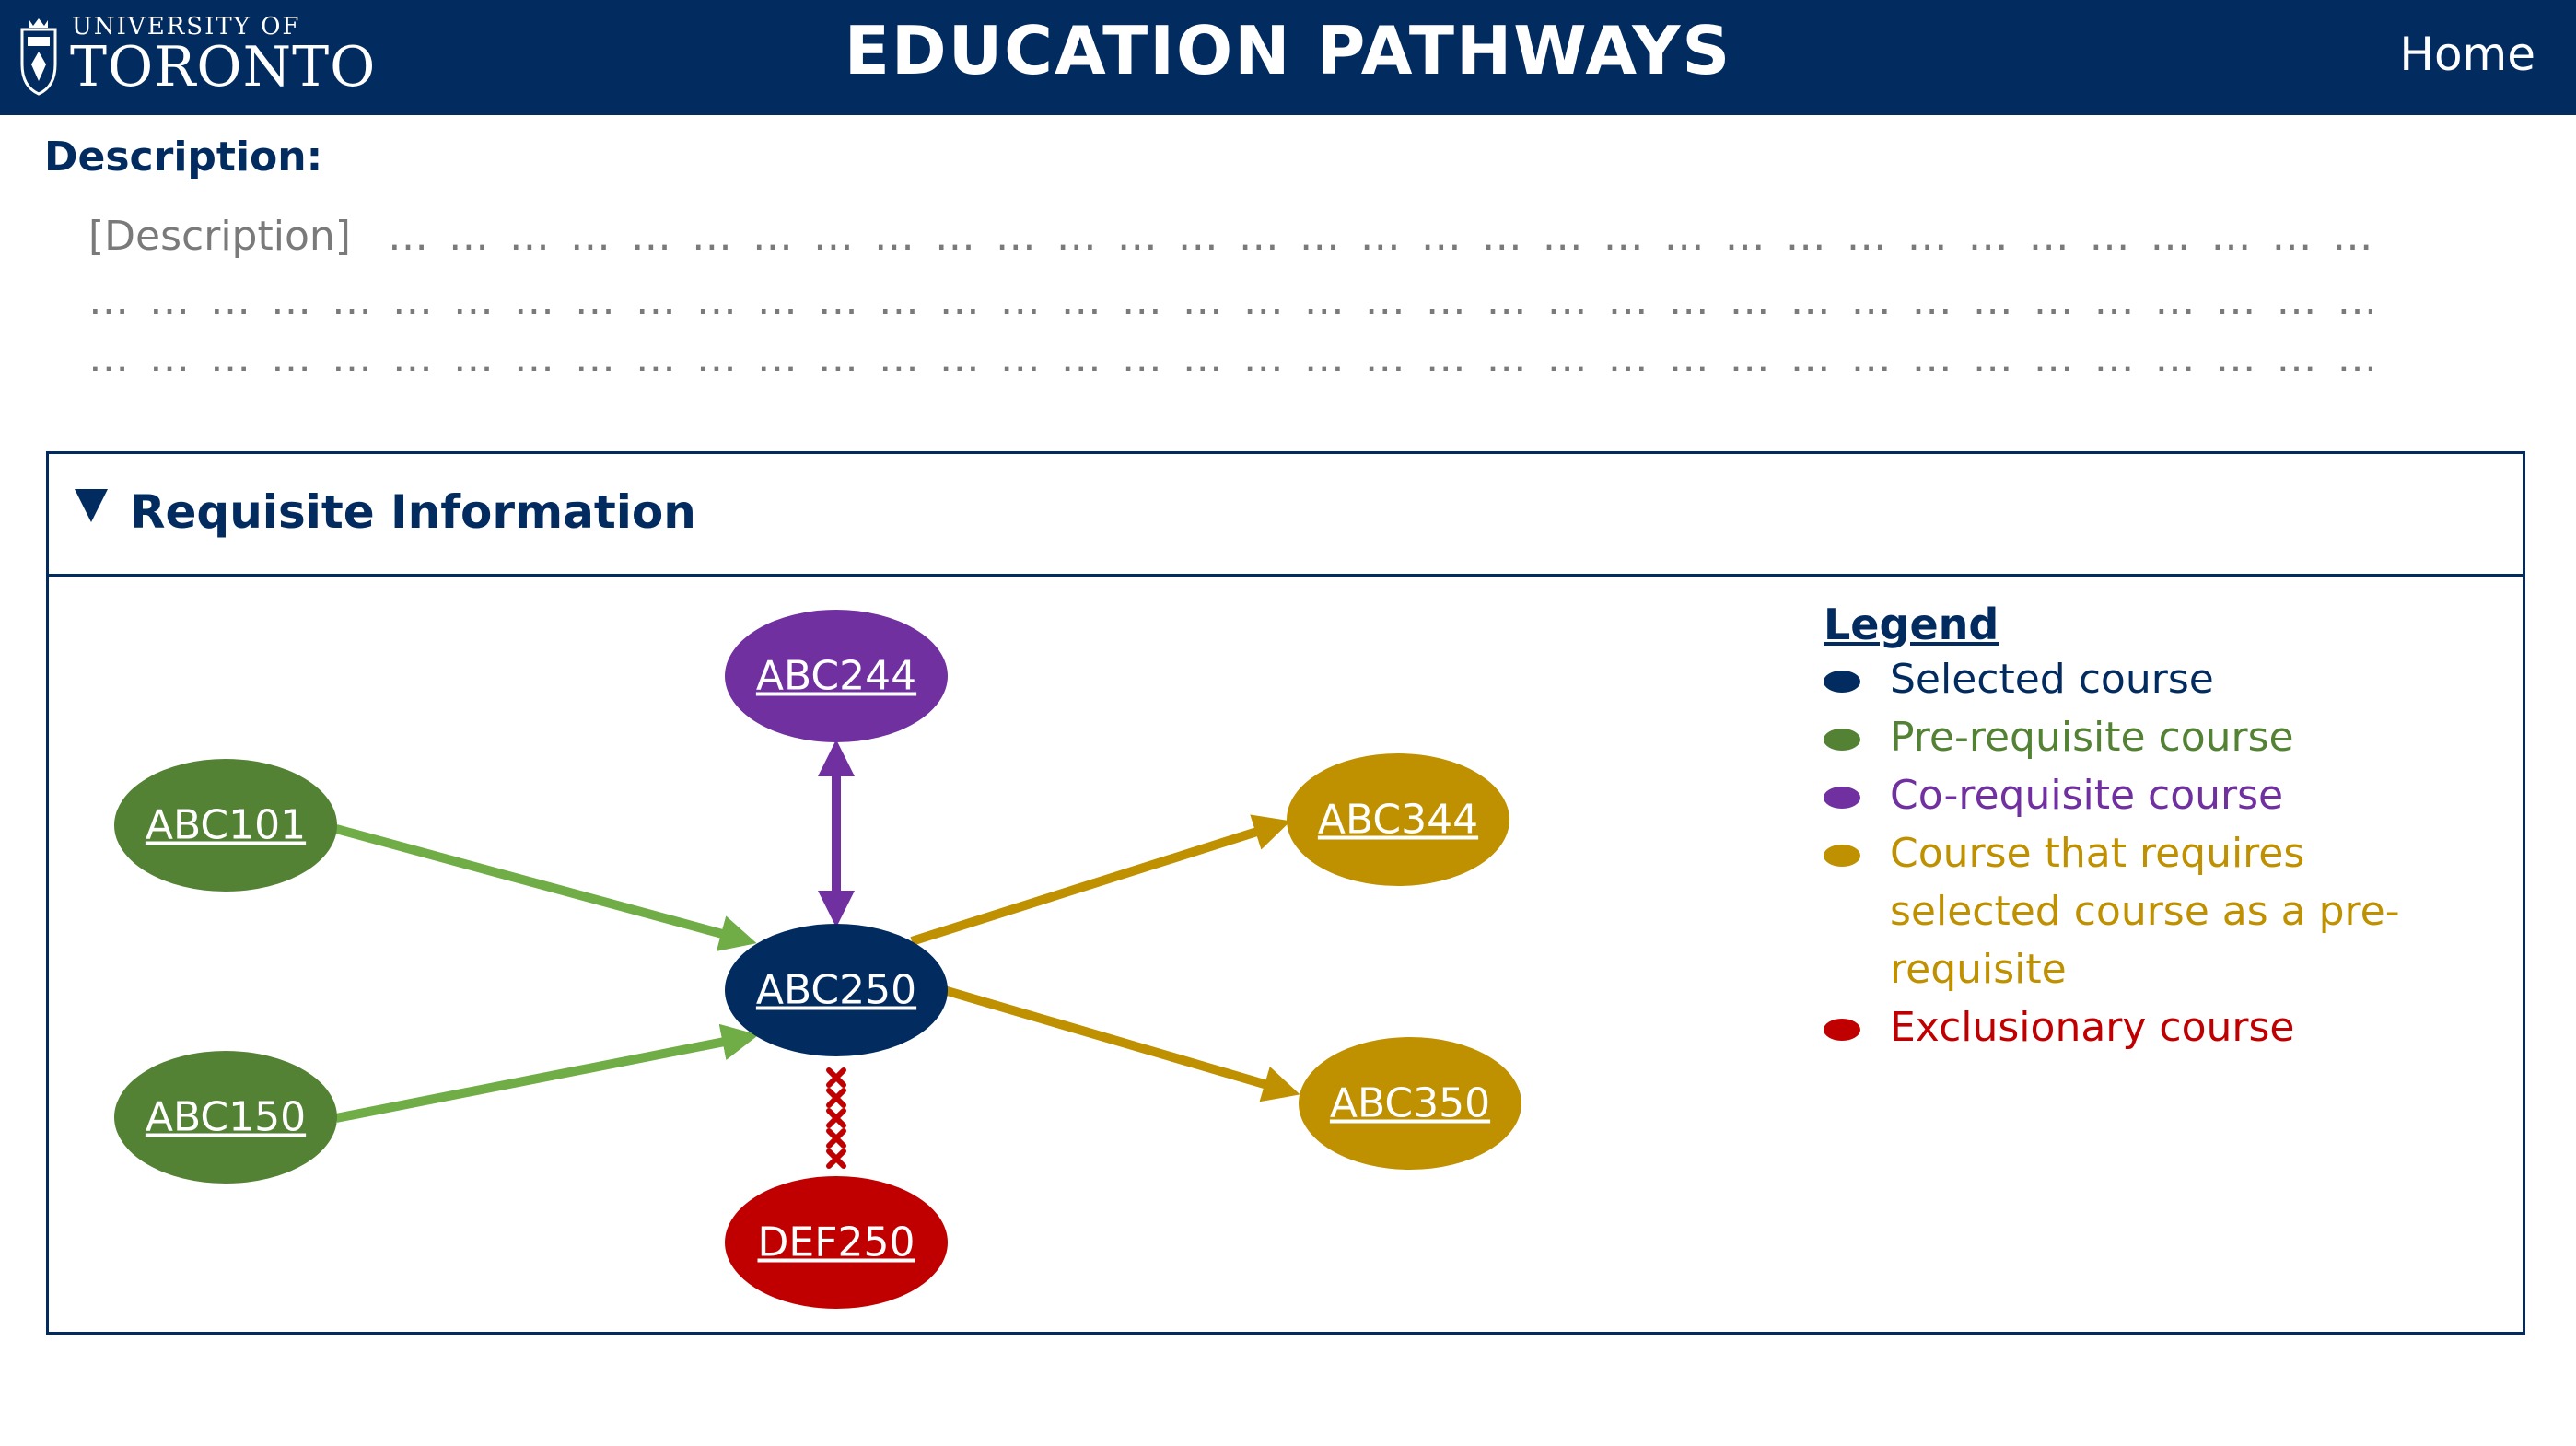 This screenshot has height=1446, width=2576. What do you see at coordinates (545, 887) in the screenshot?
I see `edge-abc101-to-abc250` at bounding box center [545, 887].